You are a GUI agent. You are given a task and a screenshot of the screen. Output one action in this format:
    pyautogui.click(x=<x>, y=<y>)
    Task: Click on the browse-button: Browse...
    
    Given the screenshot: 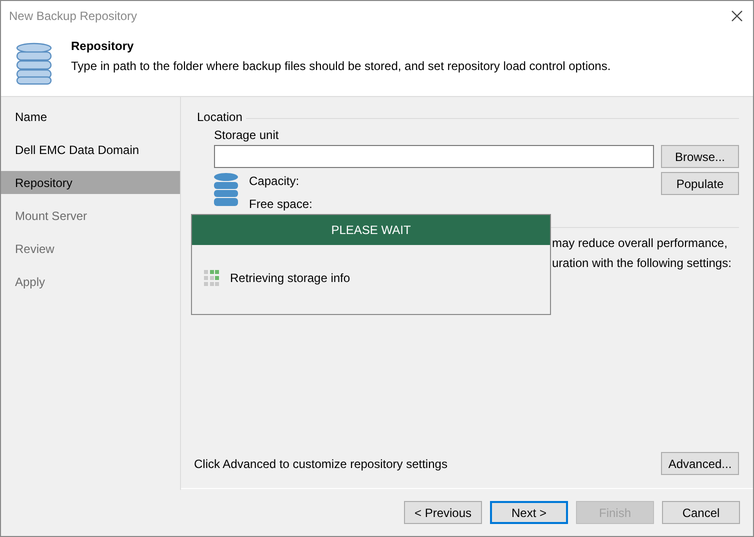 What is the action you would take?
    pyautogui.click(x=700, y=156)
    